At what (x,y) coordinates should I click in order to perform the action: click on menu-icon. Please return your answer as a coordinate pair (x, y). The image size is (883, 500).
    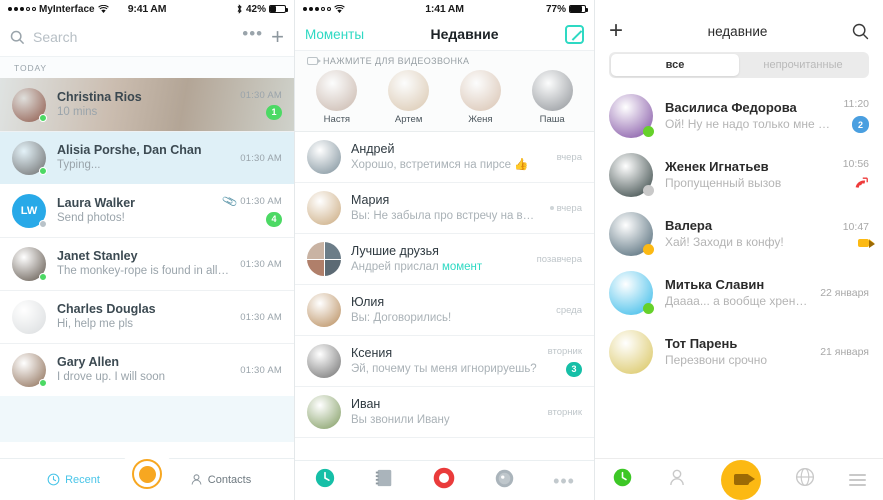
    Looking at the image, I should click on (857, 479).